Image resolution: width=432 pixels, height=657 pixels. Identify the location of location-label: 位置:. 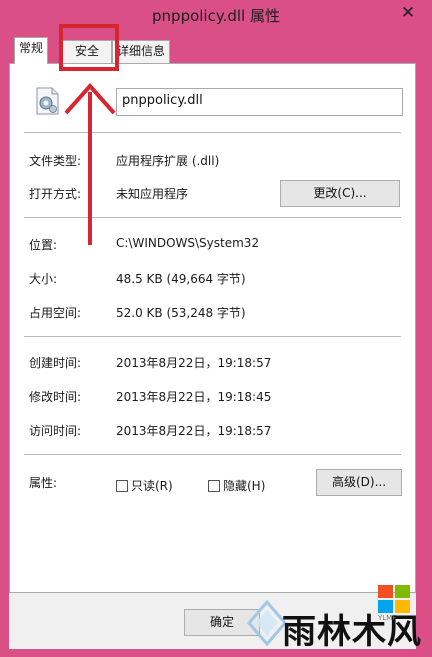
(43, 245).